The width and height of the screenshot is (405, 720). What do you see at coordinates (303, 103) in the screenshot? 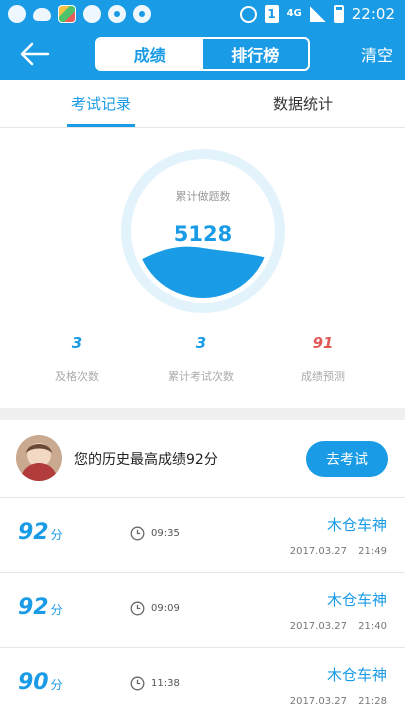
I see `tab-data-statistics: 数据统计` at bounding box center [303, 103].